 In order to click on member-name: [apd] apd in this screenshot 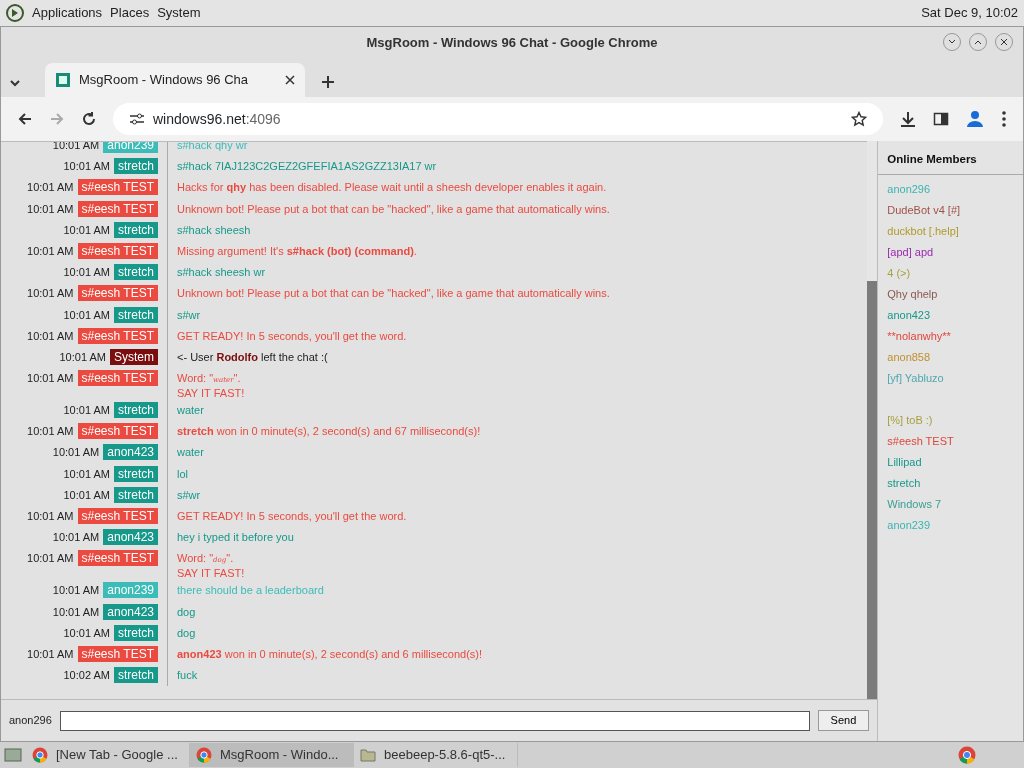, I will do `click(950, 253)`.